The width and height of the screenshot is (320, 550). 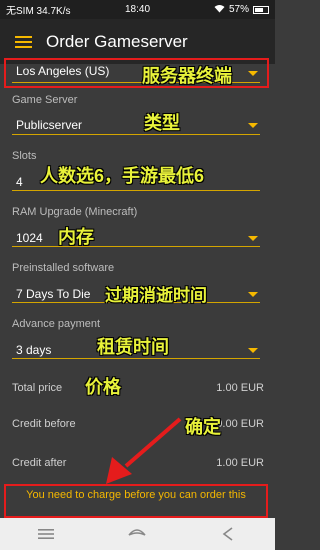 I want to click on system-navbar, so click(x=137, y=534).